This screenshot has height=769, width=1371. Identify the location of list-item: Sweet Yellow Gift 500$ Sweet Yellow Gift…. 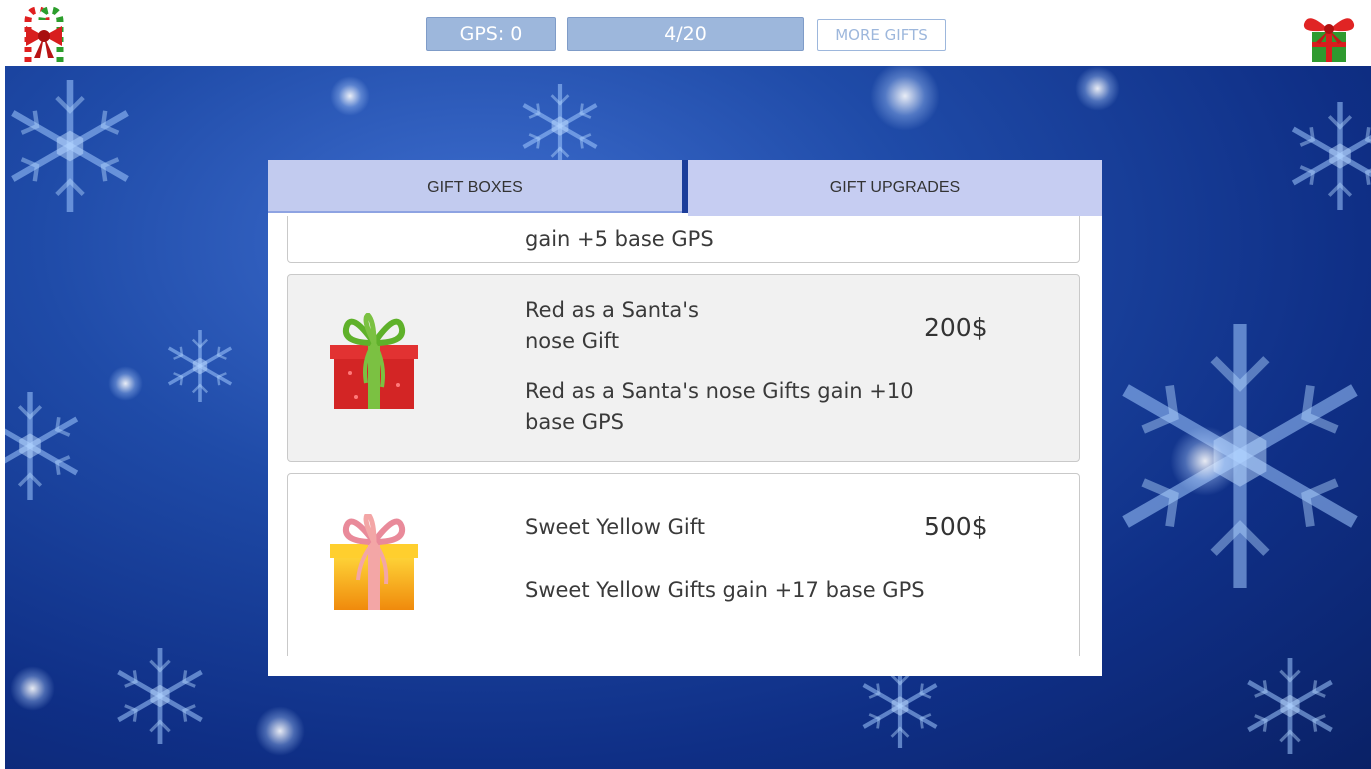
(683, 564).